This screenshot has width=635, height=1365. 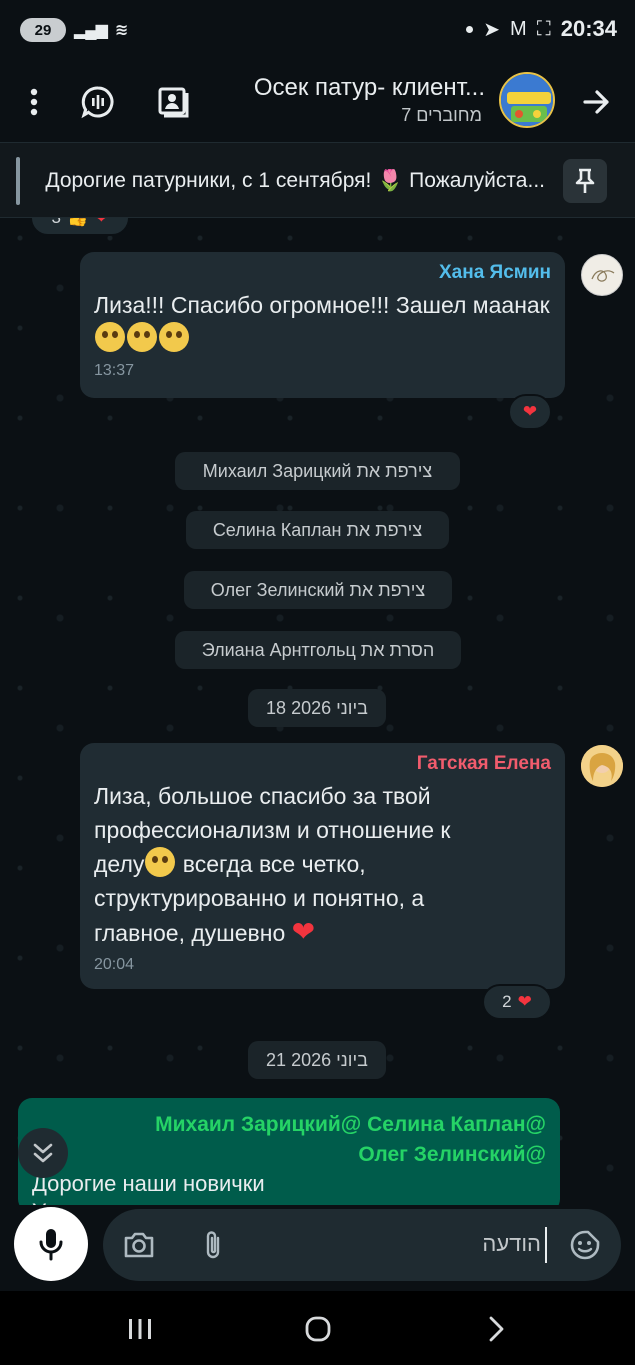 I want to click on heart-reaction: ❤, so click(x=530, y=412).